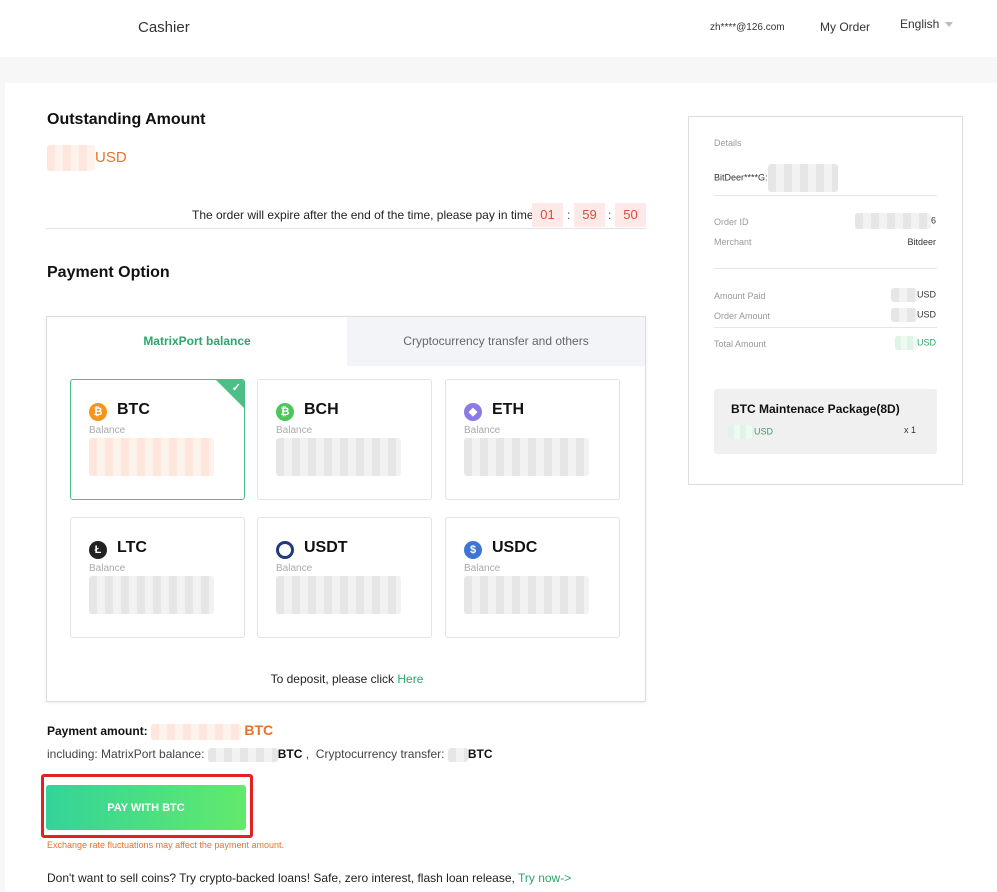 This screenshot has height=892, width=997. I want to click on redacted-order-id, so click(892, 221).